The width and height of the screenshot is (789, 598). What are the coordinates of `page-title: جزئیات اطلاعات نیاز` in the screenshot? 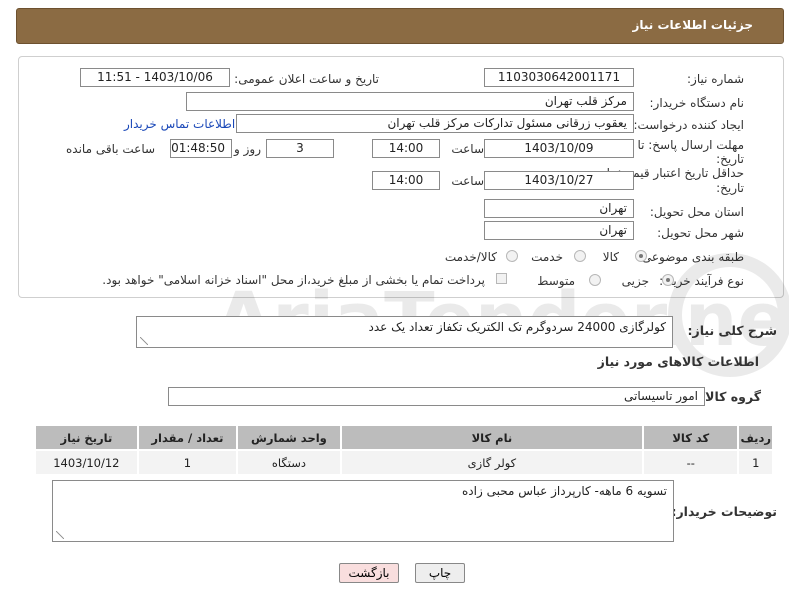 It's located at (692, 25).